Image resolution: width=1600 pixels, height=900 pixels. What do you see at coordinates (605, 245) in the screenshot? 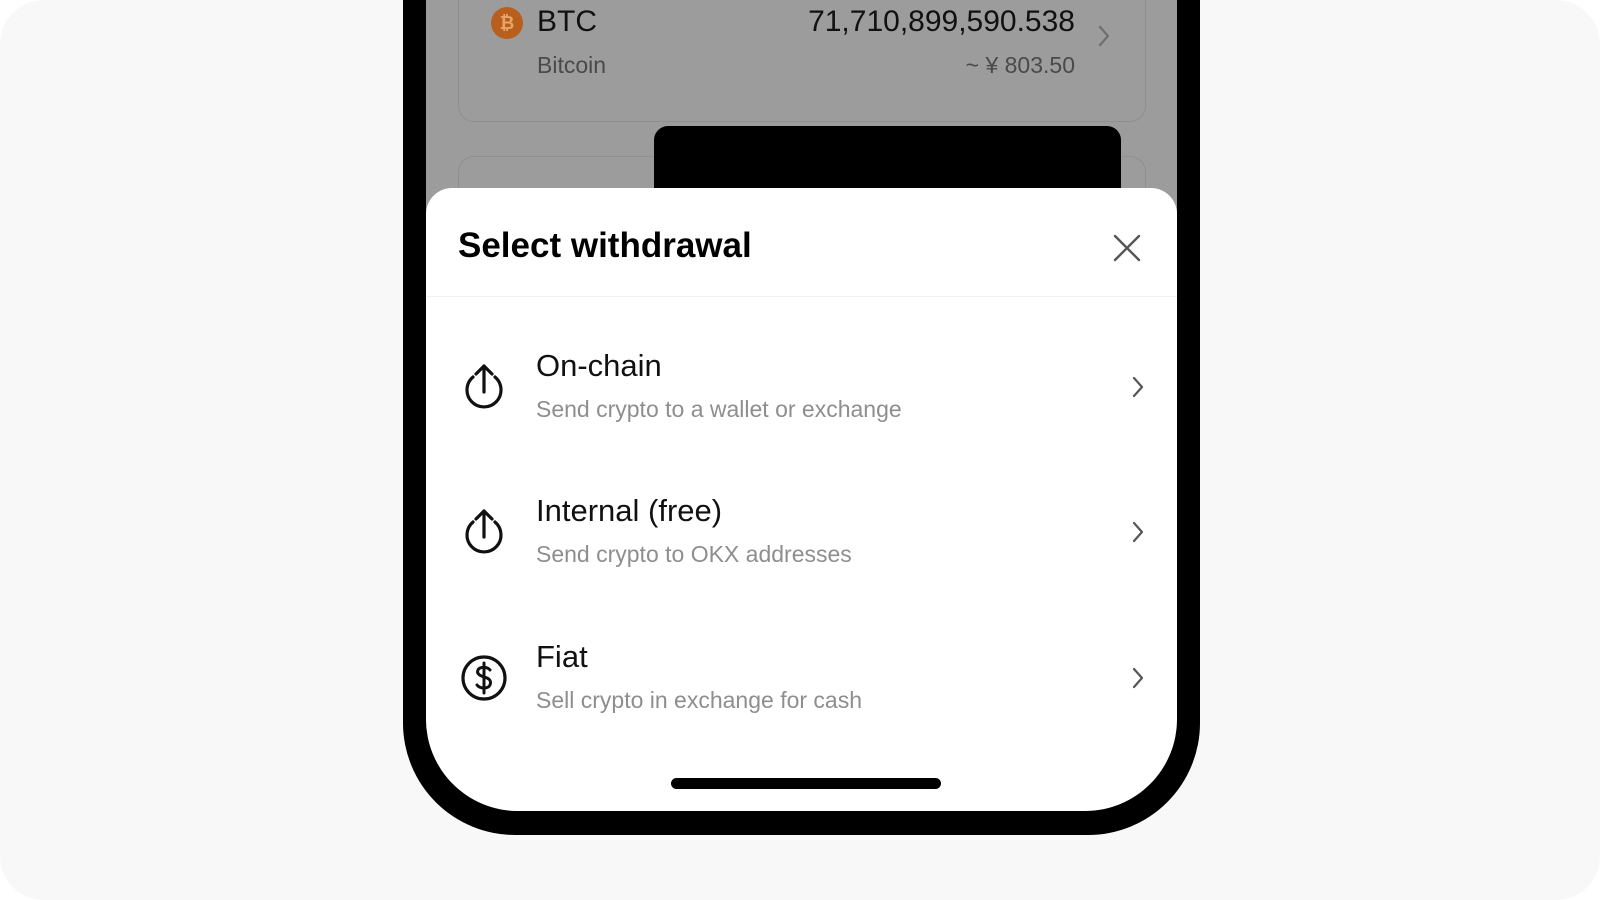
I see `sheet-title: Select withdrawal` at bounding box center [605, 245].